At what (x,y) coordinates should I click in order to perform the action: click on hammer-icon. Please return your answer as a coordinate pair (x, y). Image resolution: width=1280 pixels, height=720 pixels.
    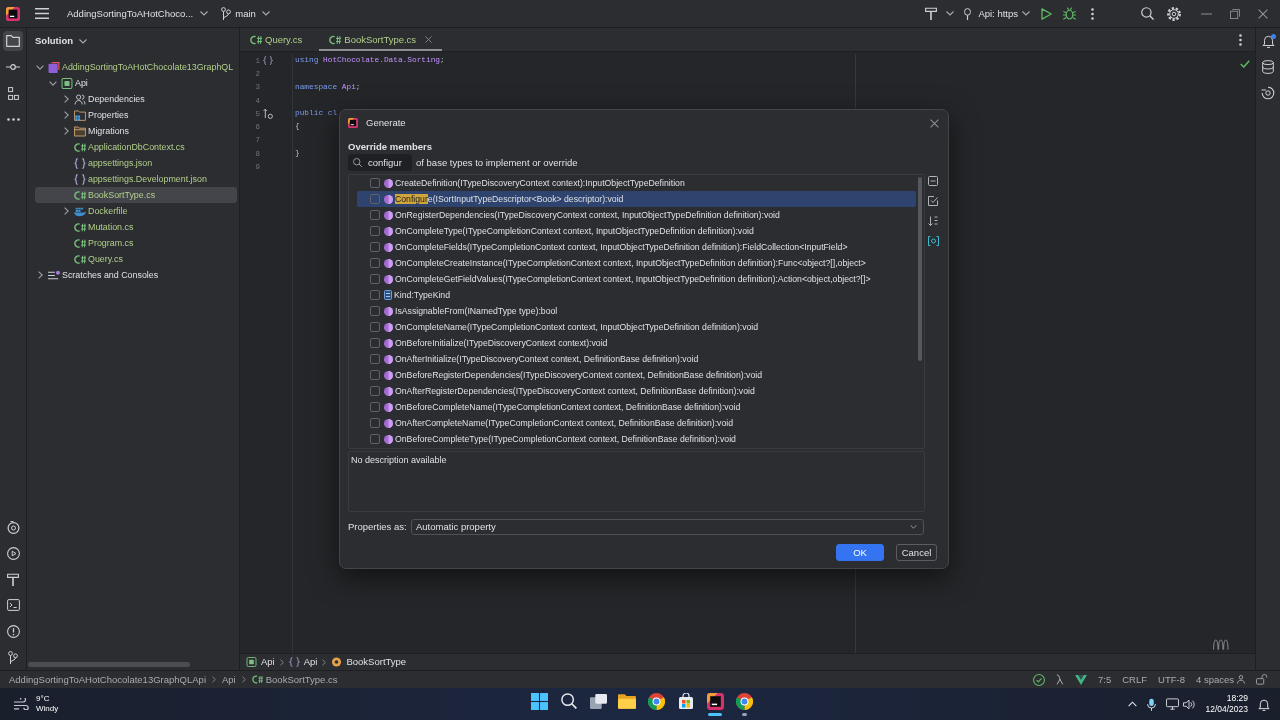
    Looking at the image, I should click on (931, 13).